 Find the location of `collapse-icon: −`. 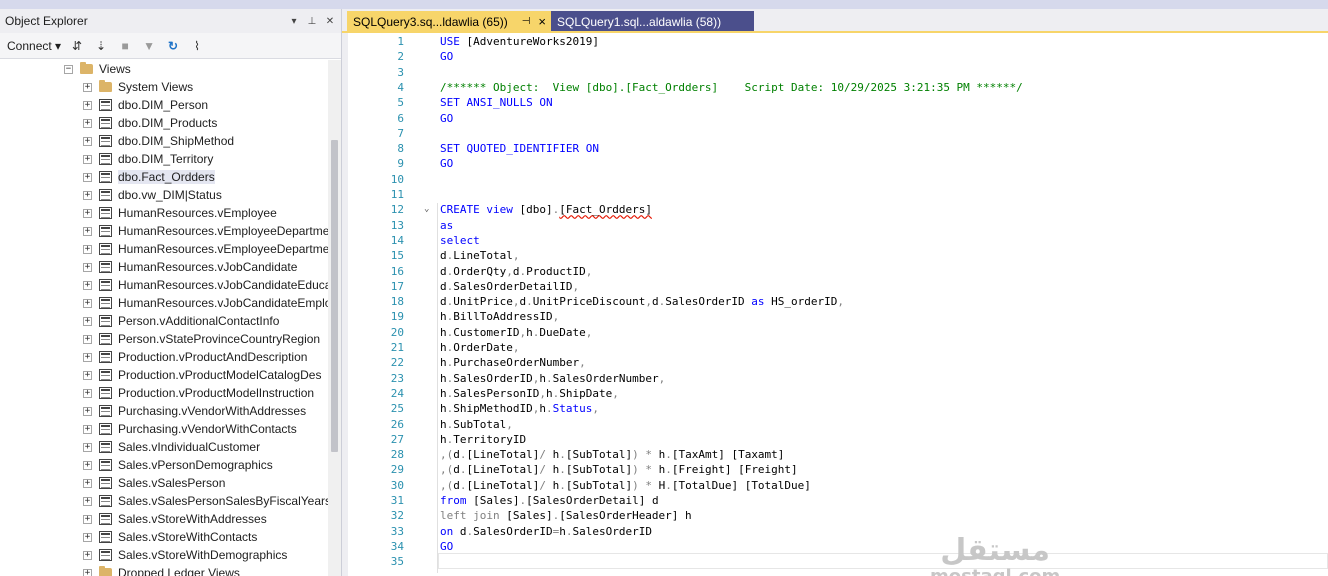

collapse-icon: − is located at coordinates (68, 69).